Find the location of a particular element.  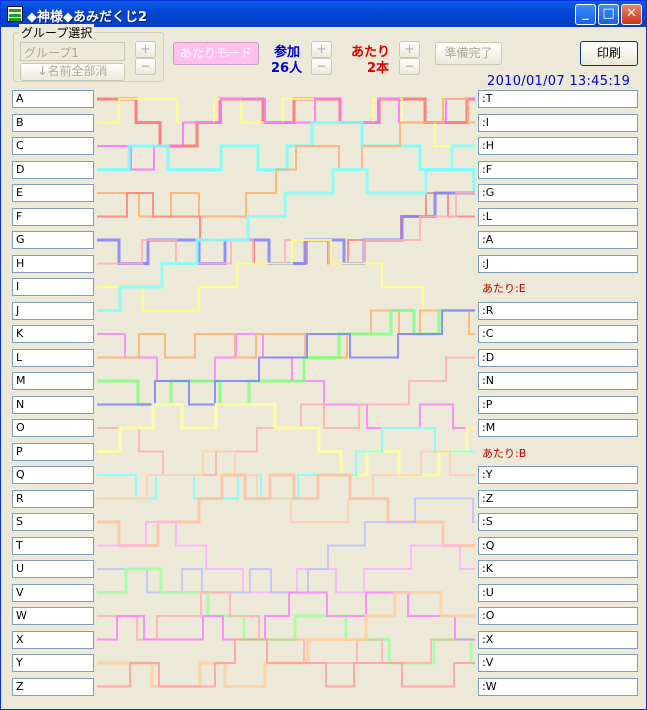

name-field: Y is located at coordinates (53, 663).